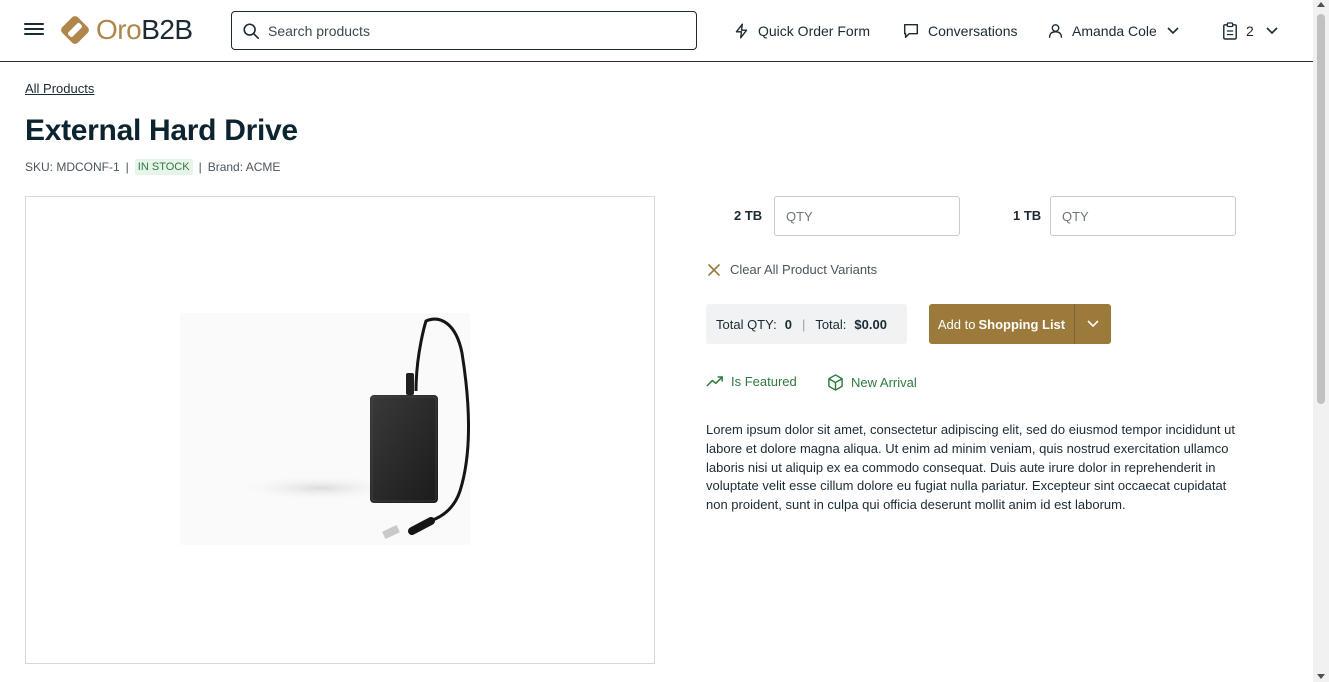 This screenshot has height=682, width=1329. What do you see at coordinates (804, 269) in the screenshot?
I see `clear-variants-label: Clear All Product Variants` at bounding box center [804, 269].